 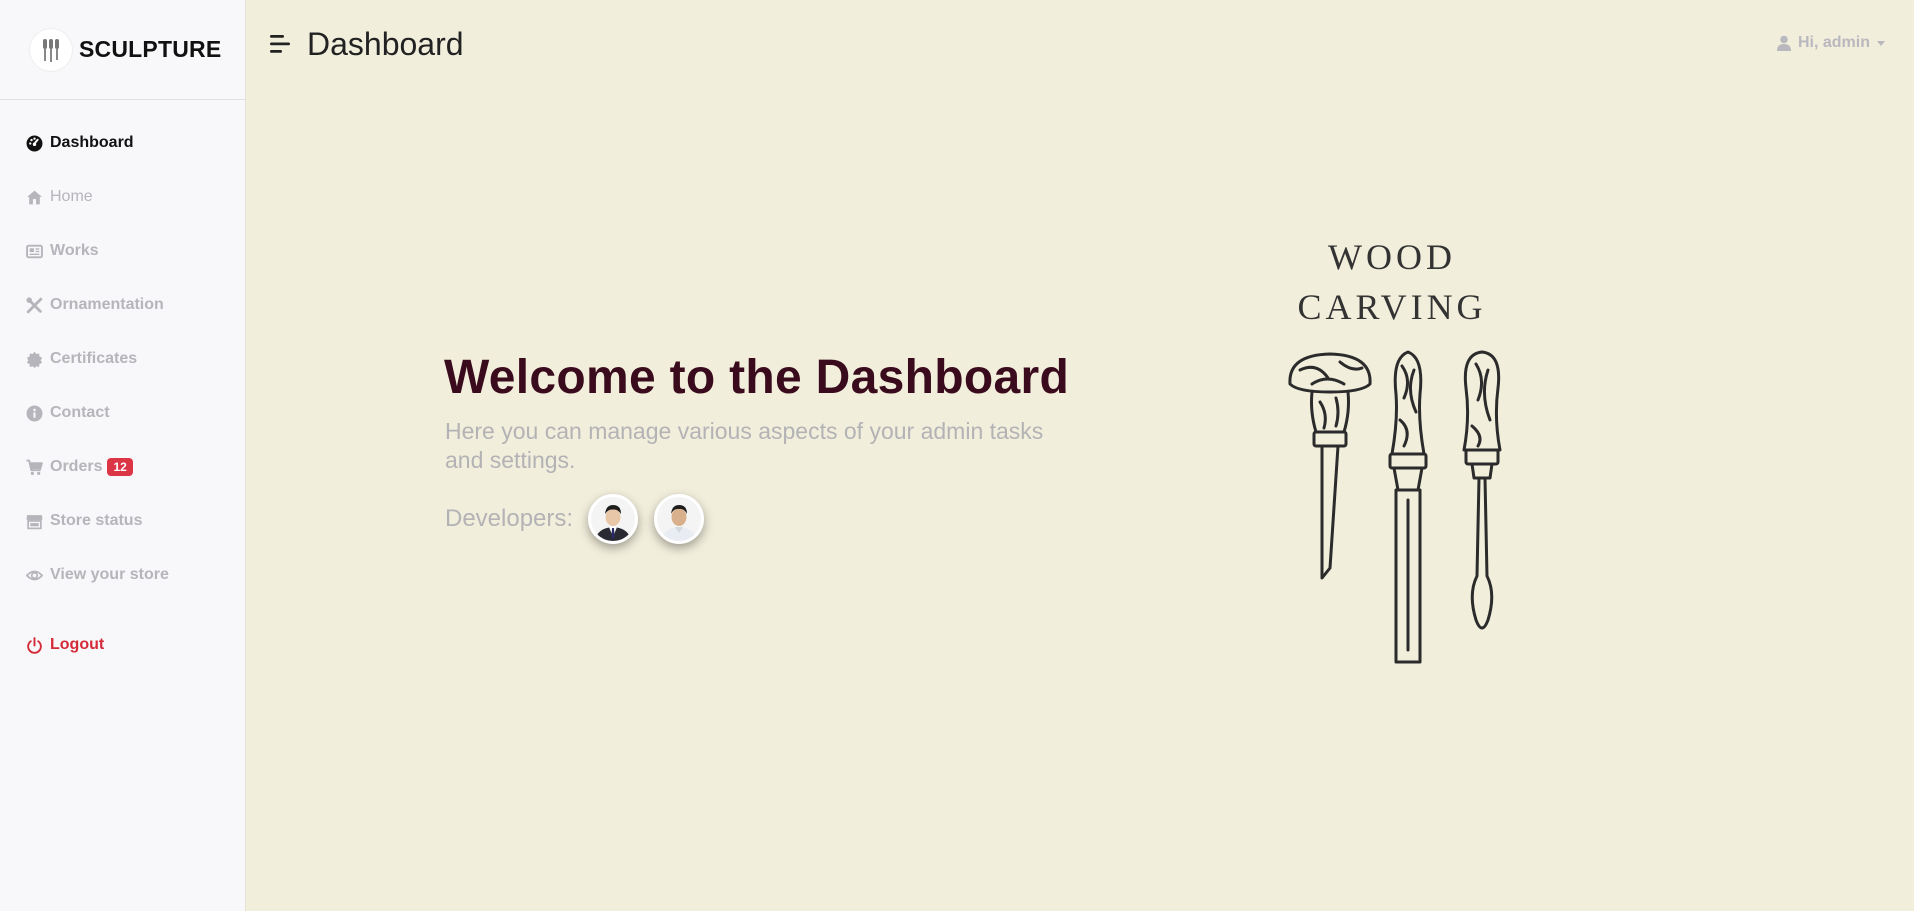 What do you see at coordinates (107, 304) in the screenshot?
I see `sidebar-item-label: Ornamentation` at bounding box center [107, 304].